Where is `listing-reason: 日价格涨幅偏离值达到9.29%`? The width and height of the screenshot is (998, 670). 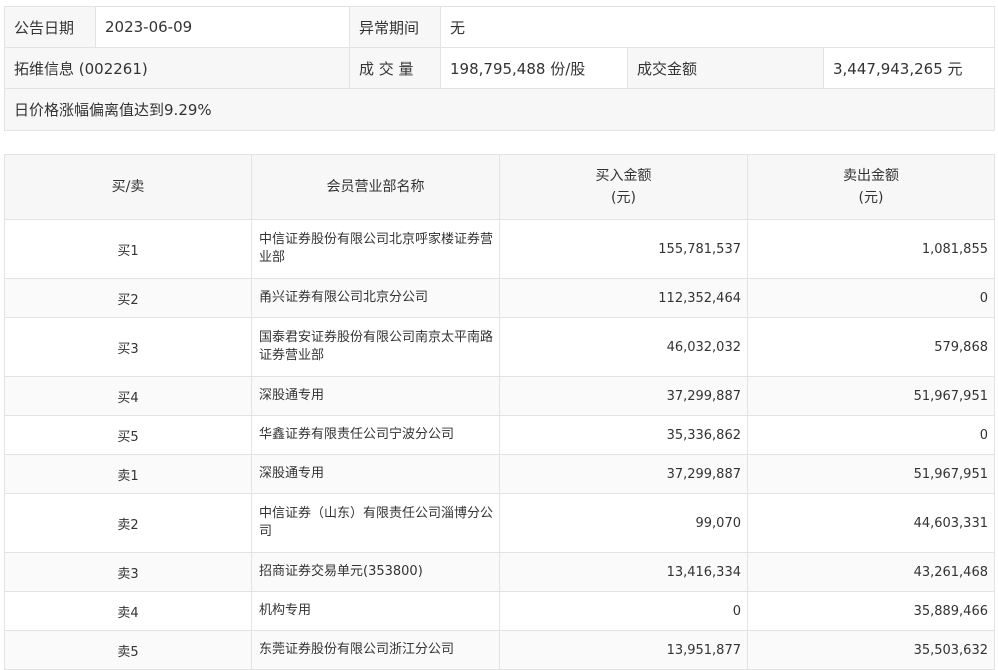
listing-reason: 日价格涨幅偏离值达到9.29% is located at coordinates (499, 109).